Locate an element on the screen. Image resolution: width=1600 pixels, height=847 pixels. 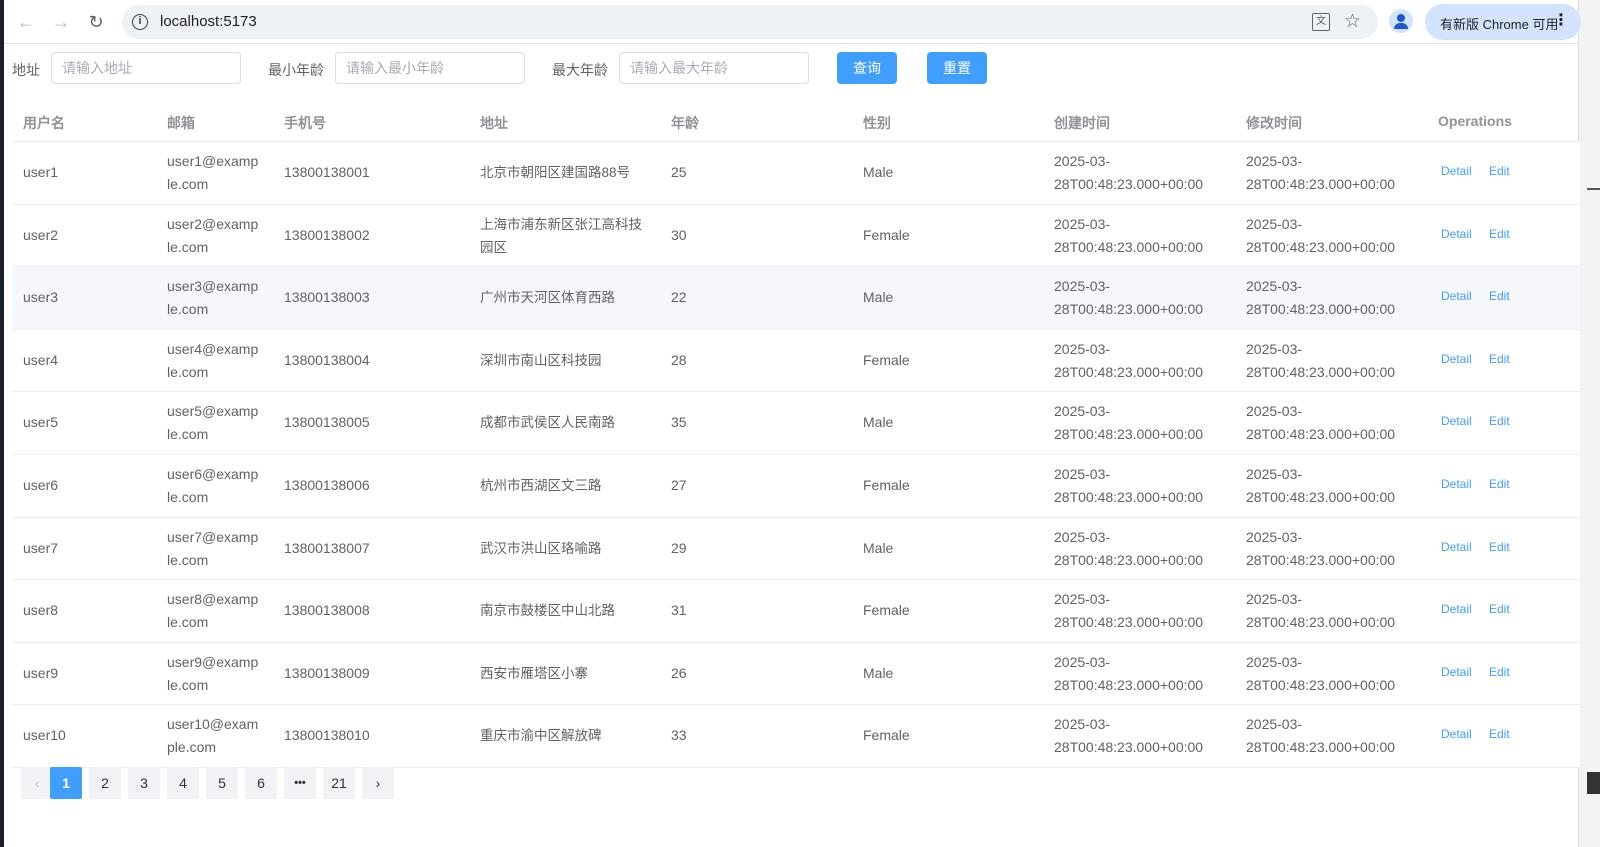
page-button-1: 1 is located at coordinates (66, 783).